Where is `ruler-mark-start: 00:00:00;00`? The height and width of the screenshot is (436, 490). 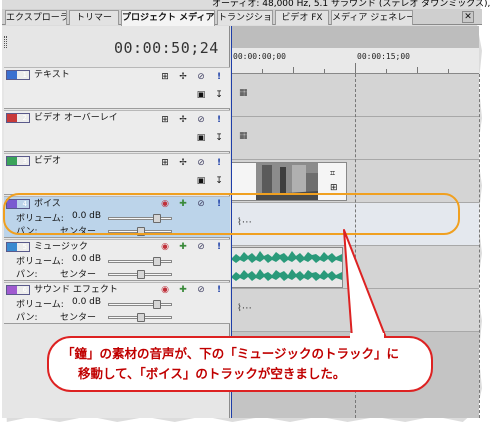 ruler-mark-start: 00:00:00;00 is located at coordinates (259, 56).